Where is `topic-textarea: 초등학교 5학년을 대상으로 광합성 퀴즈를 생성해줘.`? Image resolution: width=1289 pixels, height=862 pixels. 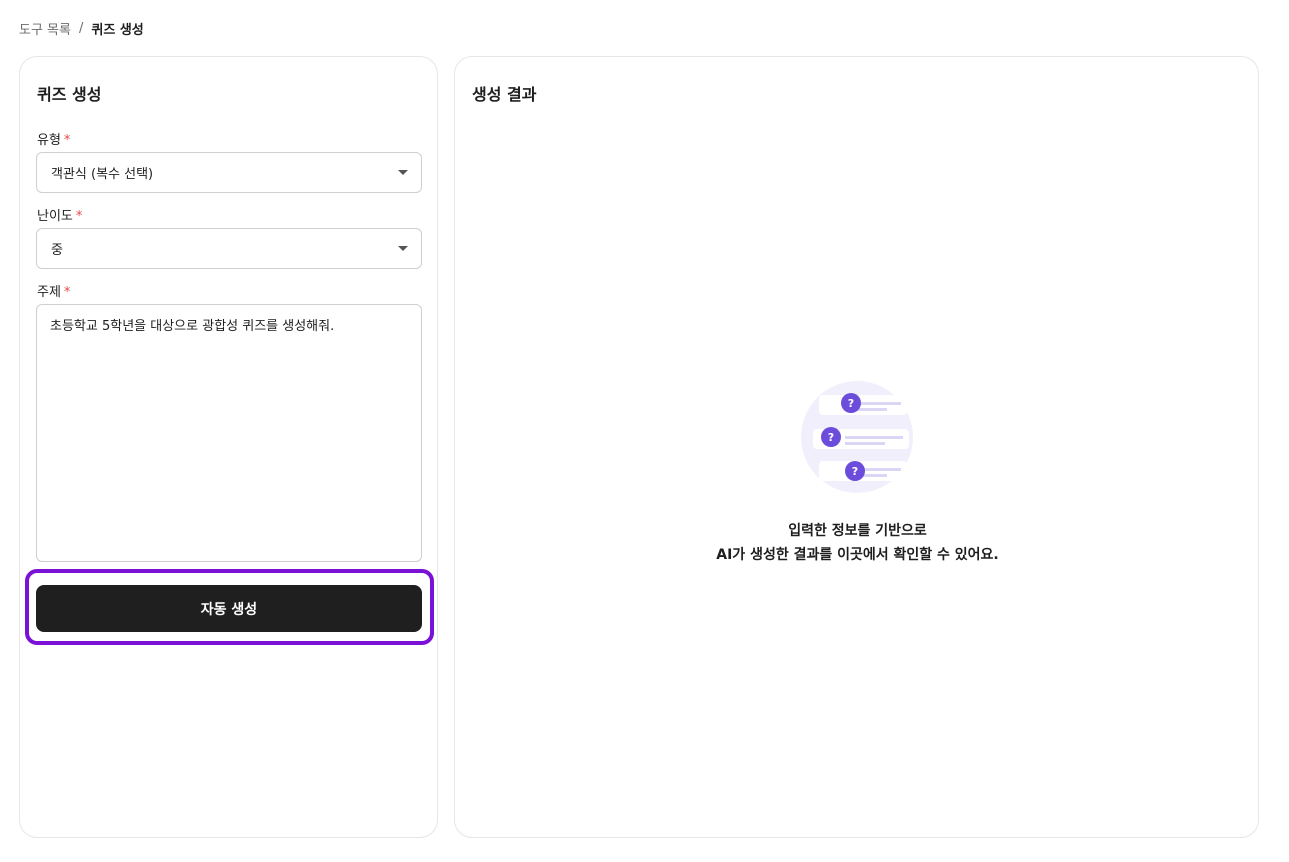 topic-textarea: 초등학교 5학년을 대상으로 광합성 퀴즈를 생성해줘. is located at coordinates (229, 433).